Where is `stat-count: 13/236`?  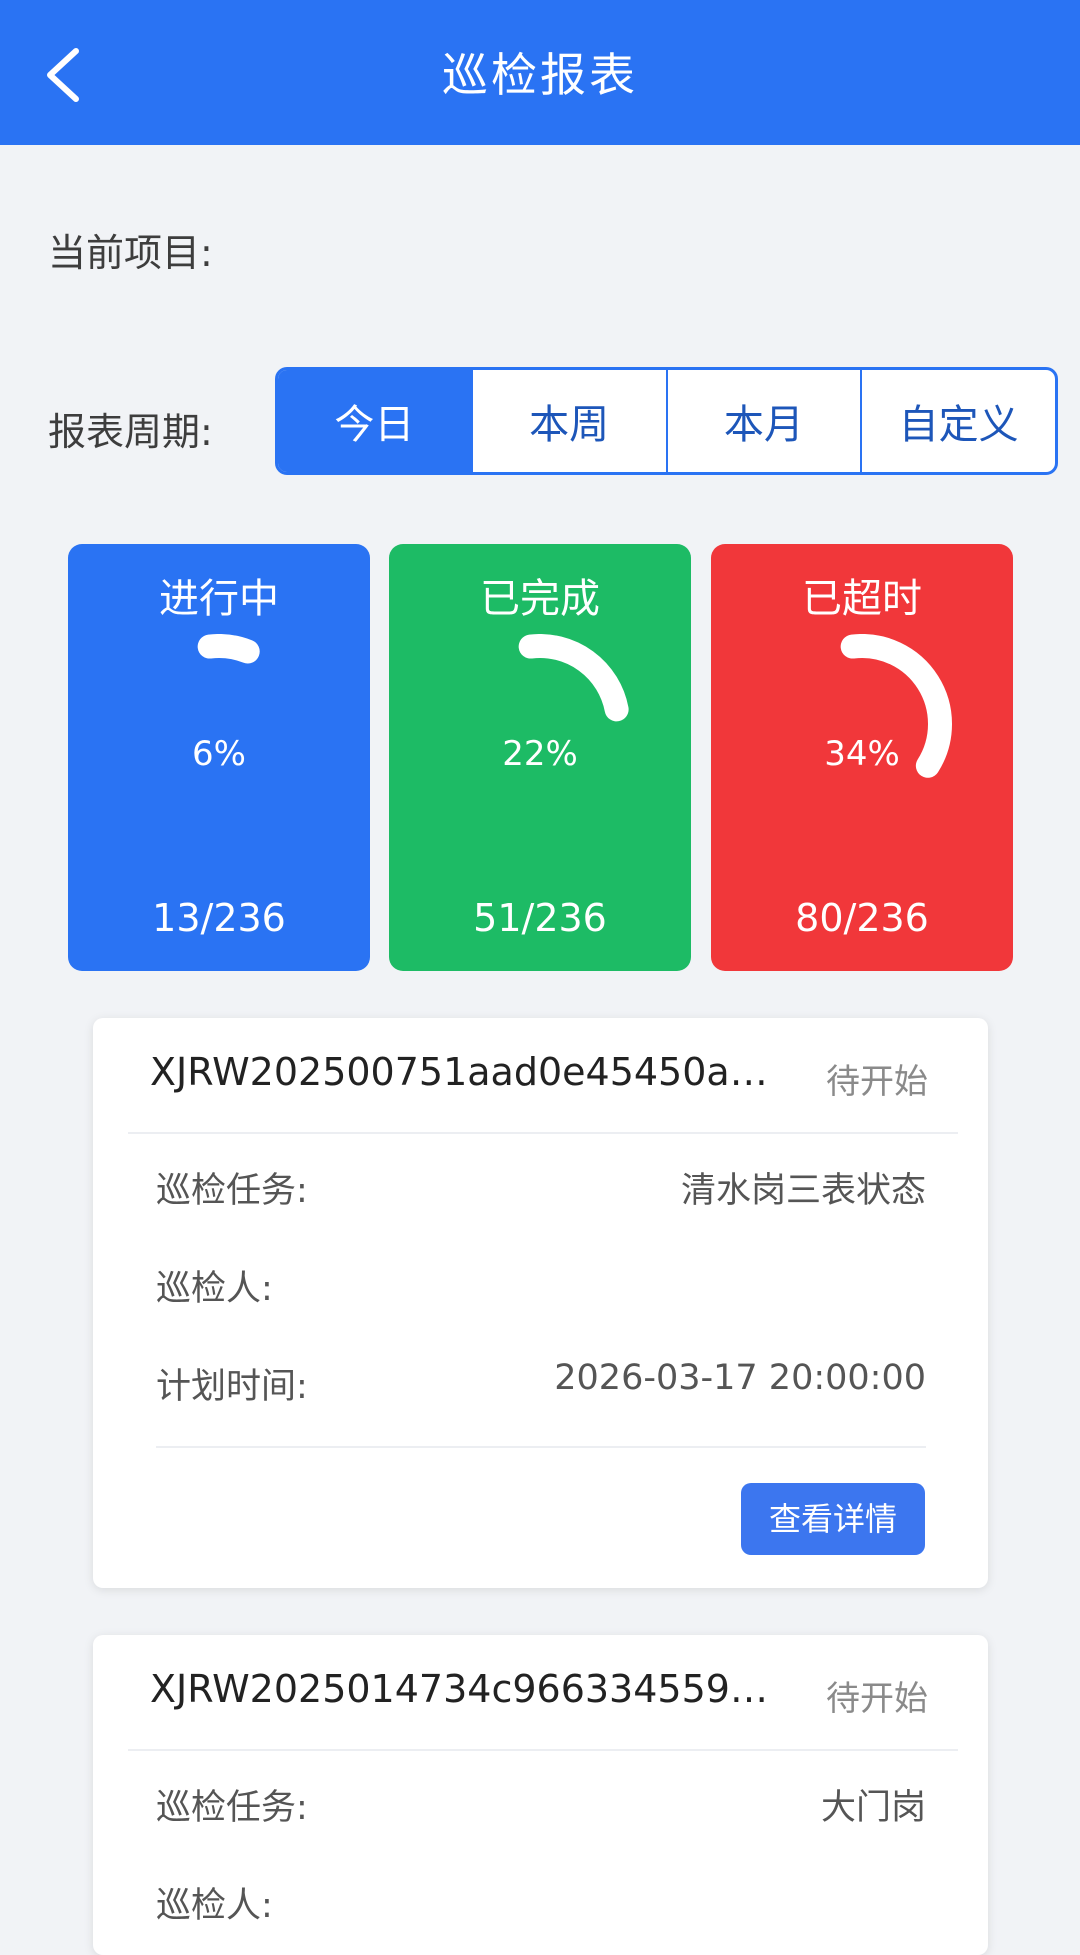 stat-count: 13/236 is located at coordinates (219, 918).